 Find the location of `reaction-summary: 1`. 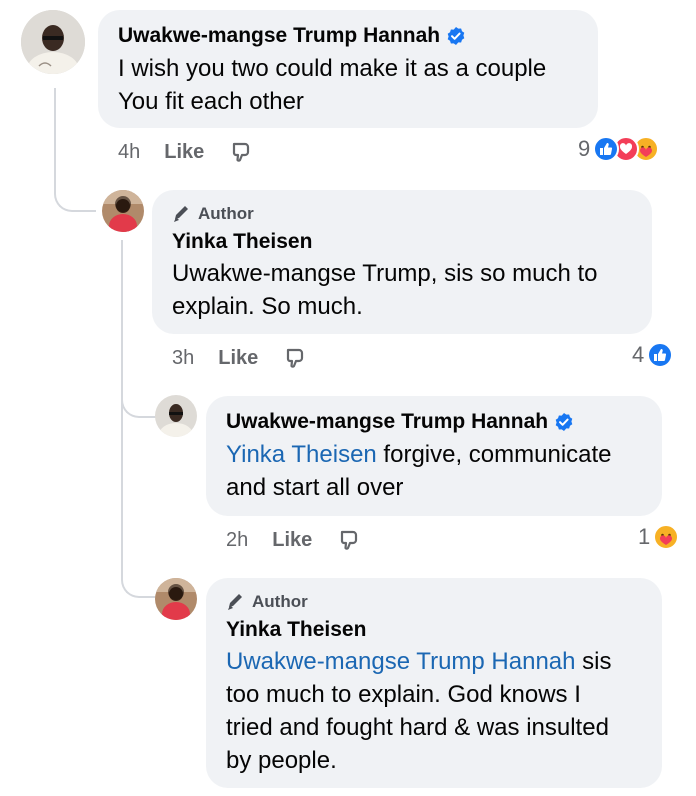

reaction-summary: 1 is located at coordinates (659, 537).